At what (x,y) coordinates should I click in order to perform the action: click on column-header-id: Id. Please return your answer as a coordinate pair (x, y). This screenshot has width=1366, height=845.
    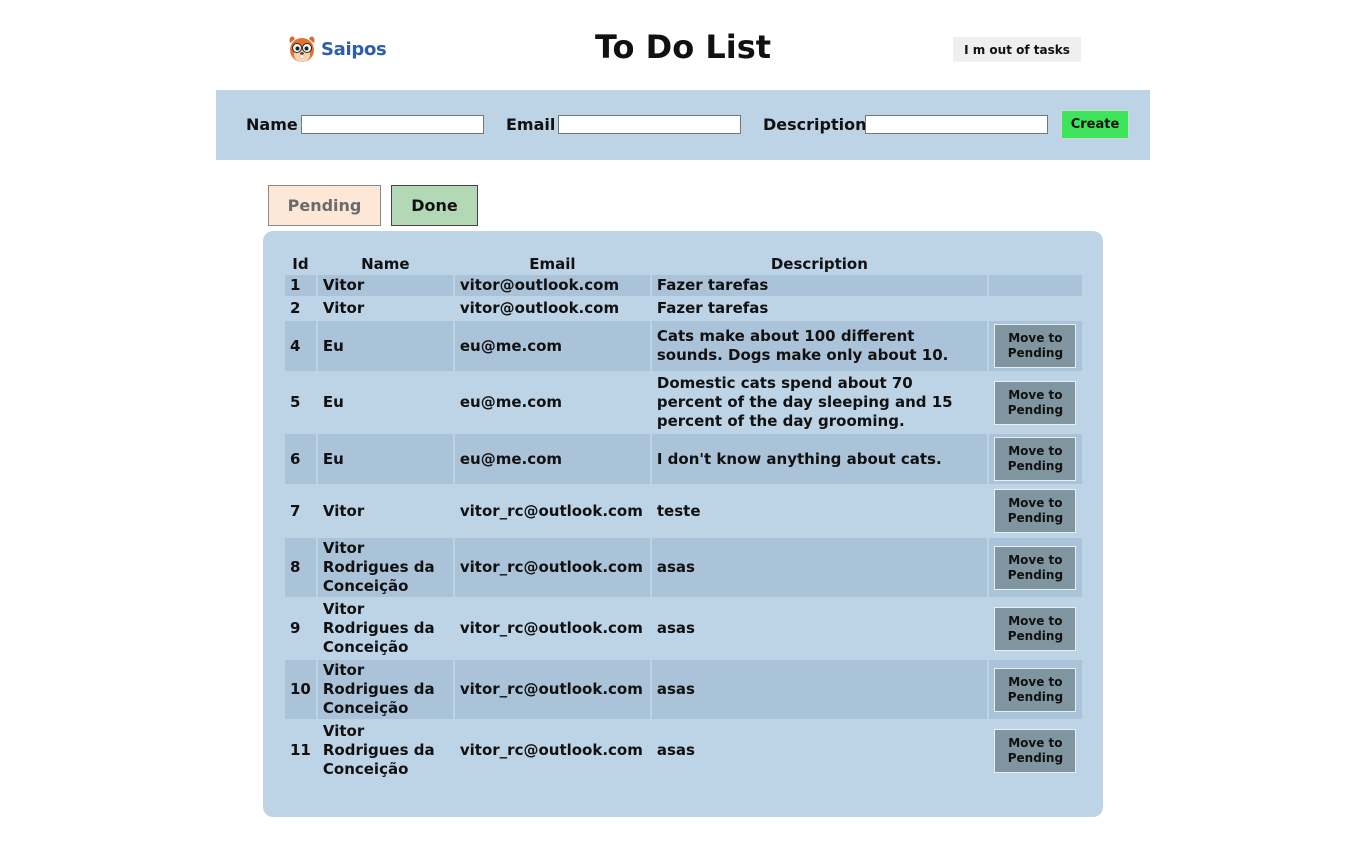
    Looking at the image, I should click on (300, 264).